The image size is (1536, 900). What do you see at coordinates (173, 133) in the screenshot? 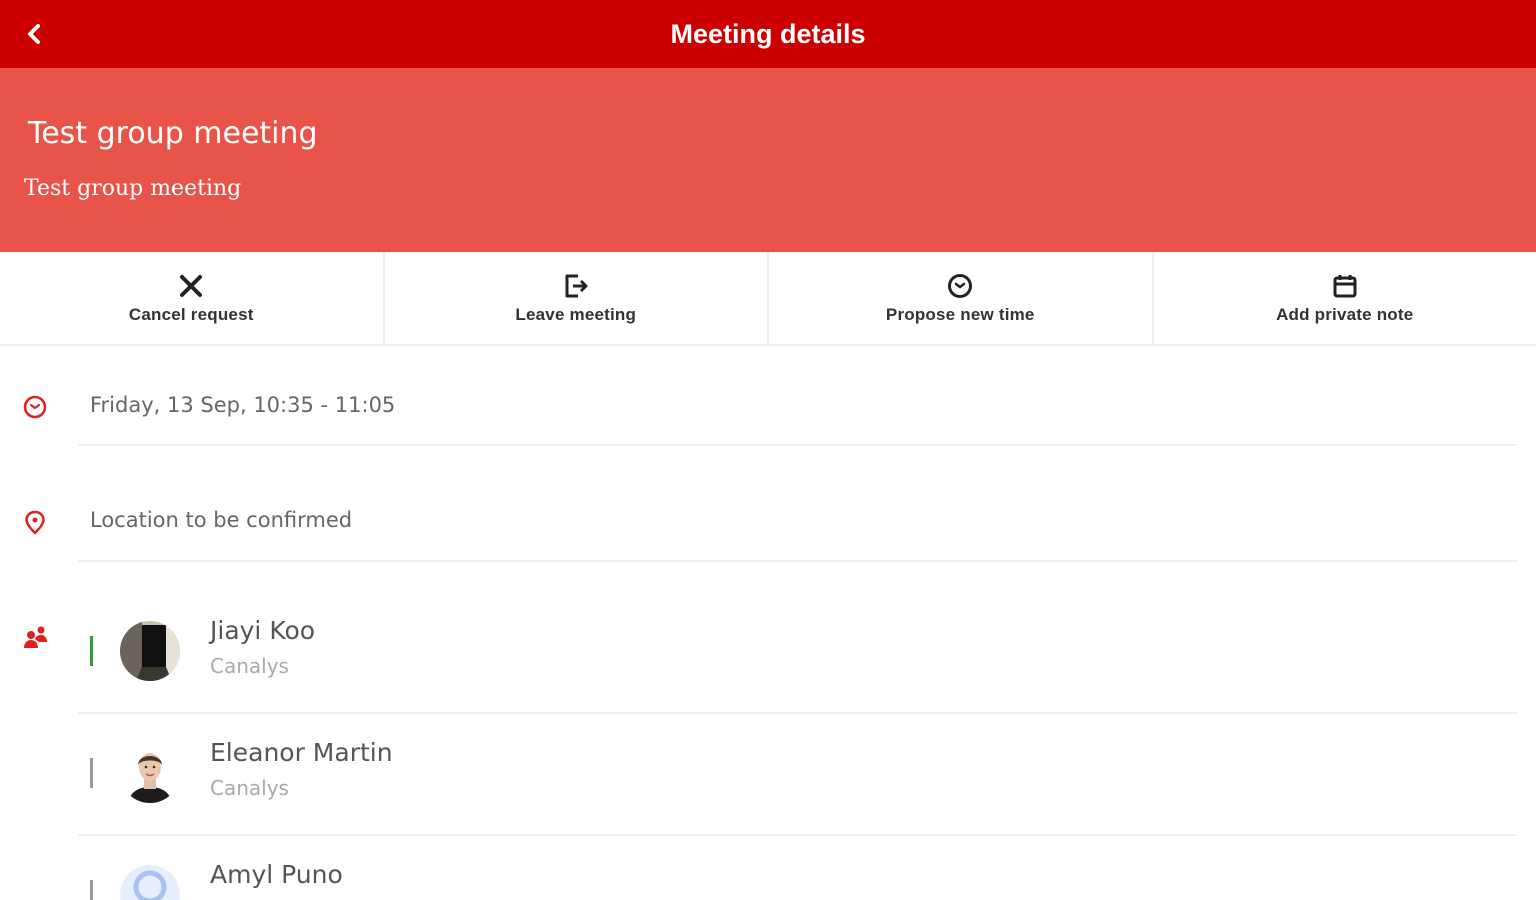
I see `meeting-title: Test group meeting` at bounding box center [173, 133].